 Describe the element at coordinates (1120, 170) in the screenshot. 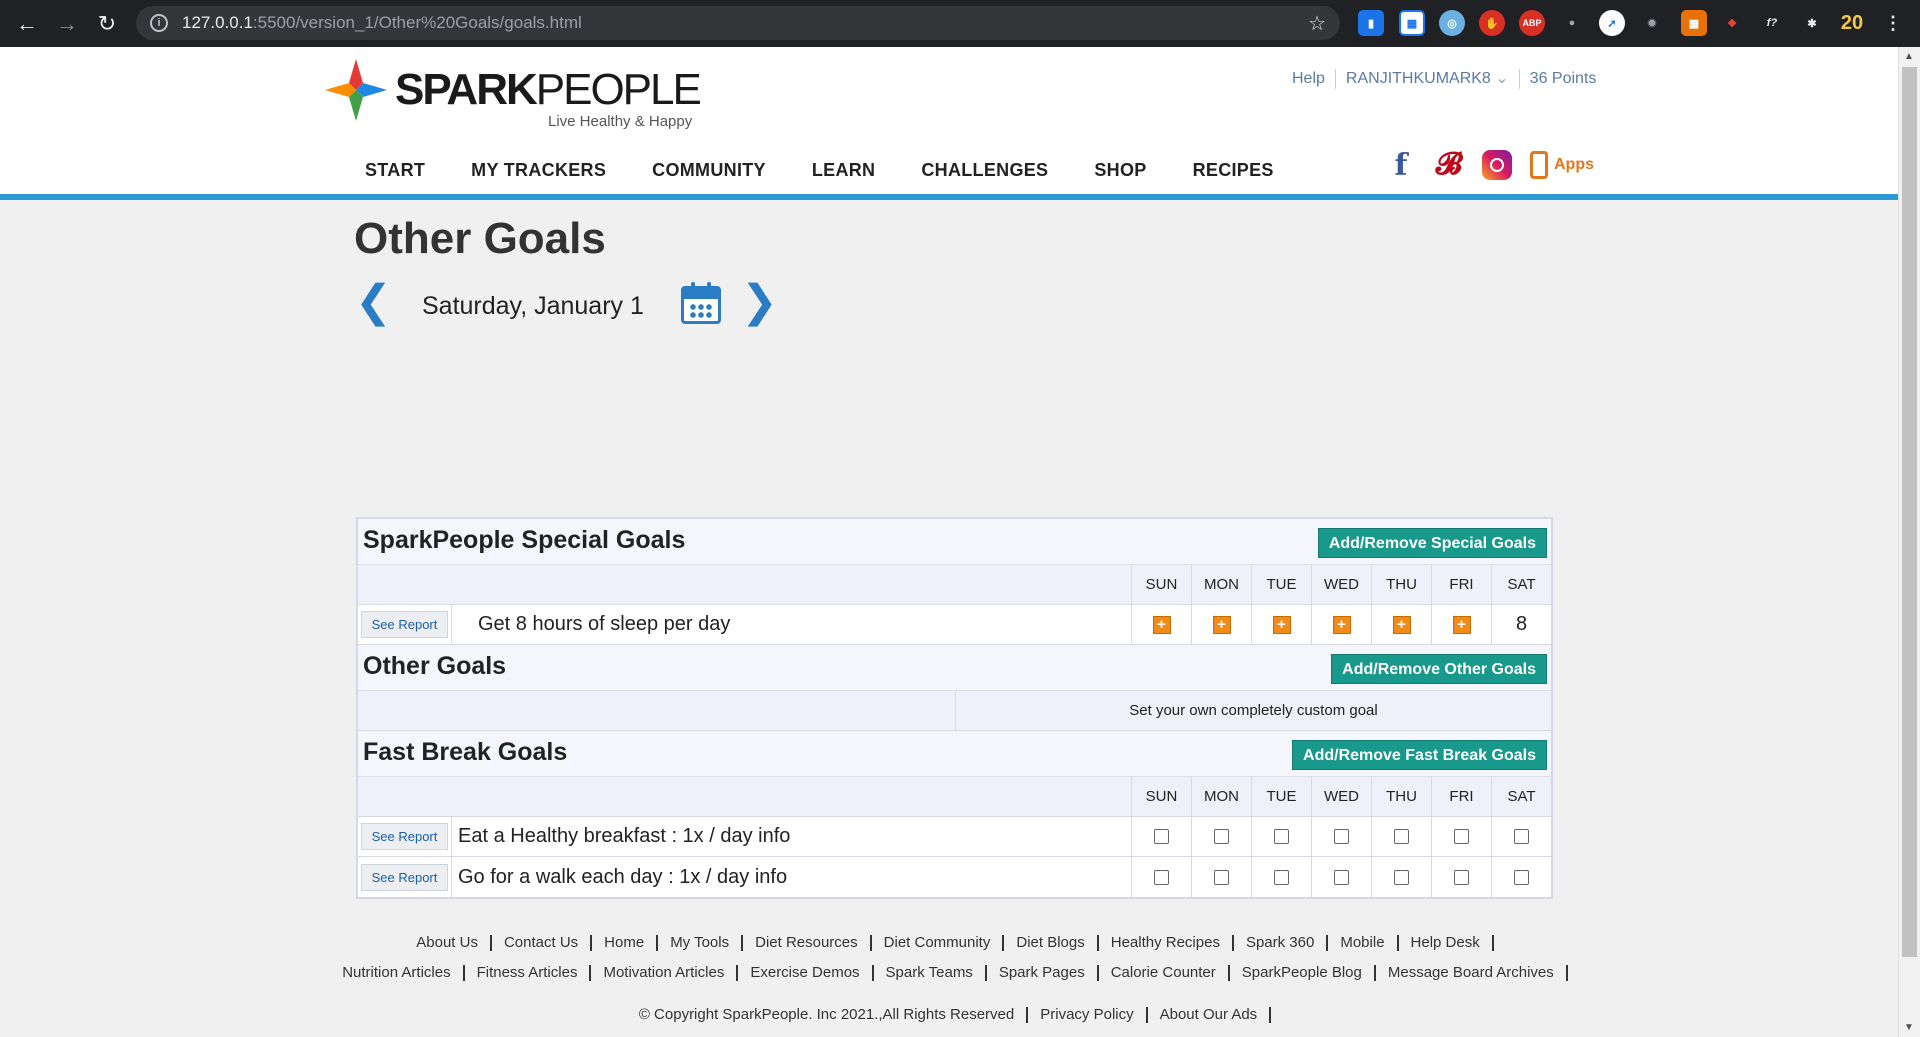

I see `nav-shop: SHOP` at that location.